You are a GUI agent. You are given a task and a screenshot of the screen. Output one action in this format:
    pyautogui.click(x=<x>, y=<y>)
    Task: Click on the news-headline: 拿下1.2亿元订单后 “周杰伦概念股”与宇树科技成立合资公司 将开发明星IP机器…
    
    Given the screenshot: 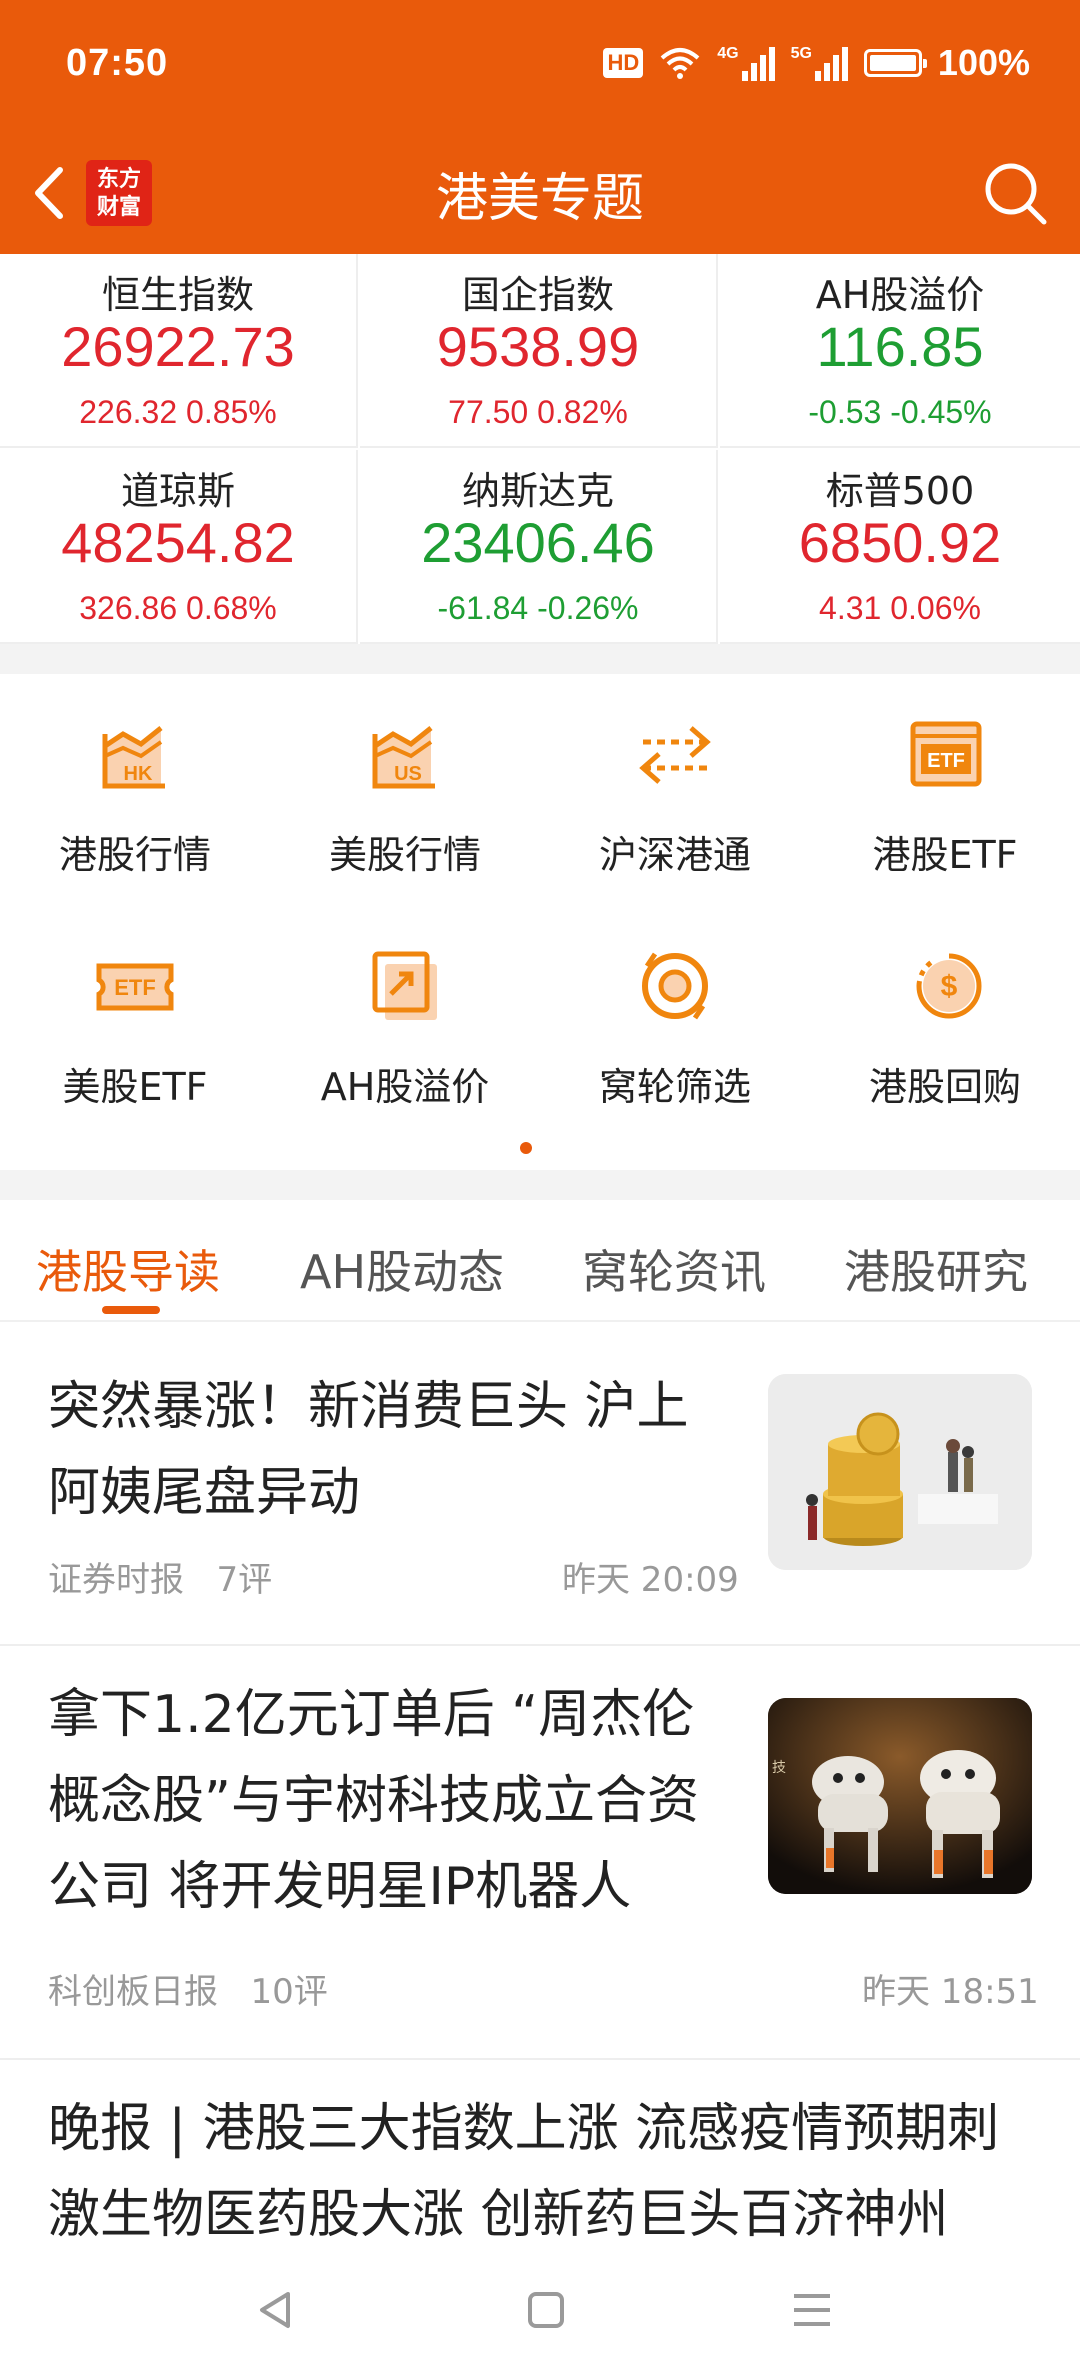 What is the action you would take?
    pyautogui.click(x=373, y=1801)
    